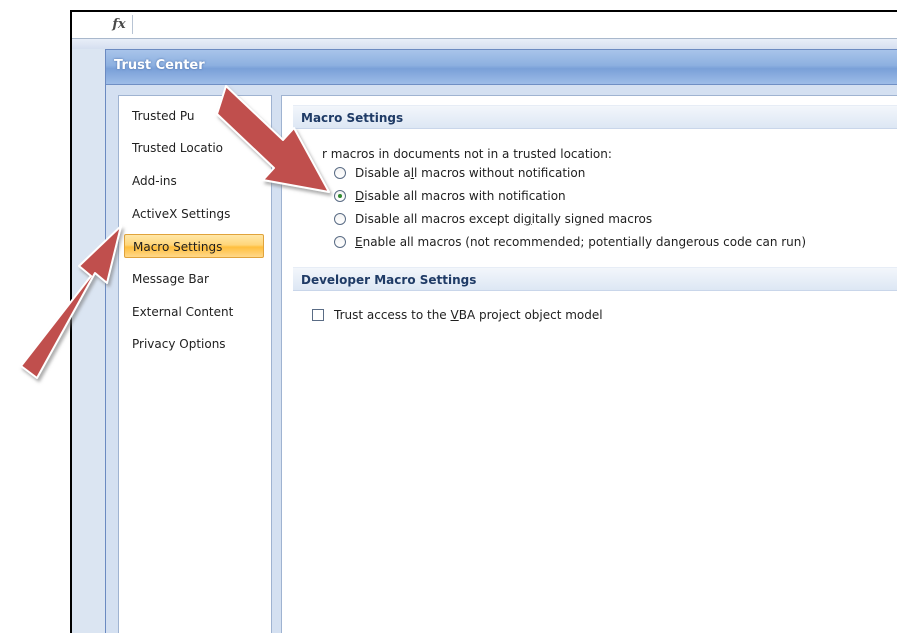  Describe the element at coordinates (595, 117) in the screenshot. I see `macro-settings-header: Macro Settings` at that location.